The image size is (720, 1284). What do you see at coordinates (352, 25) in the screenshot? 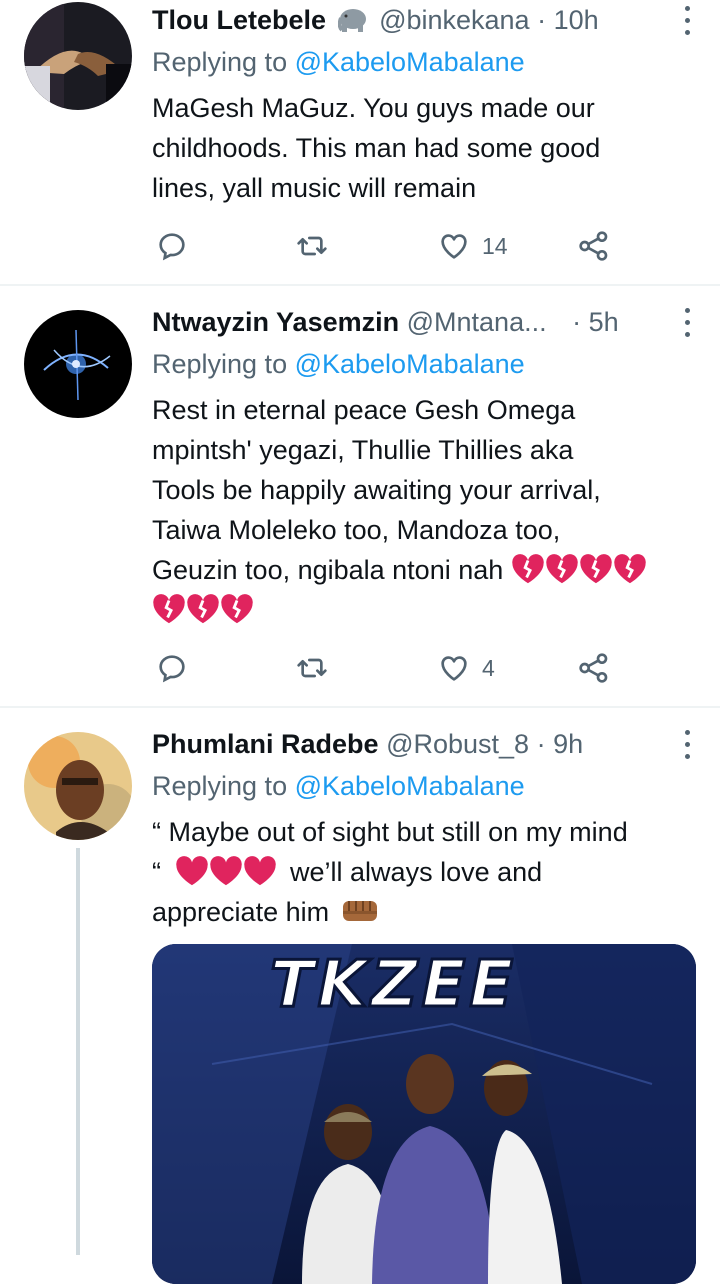
I see `elephant-emoji-icon` at bounding box center [352, 25].